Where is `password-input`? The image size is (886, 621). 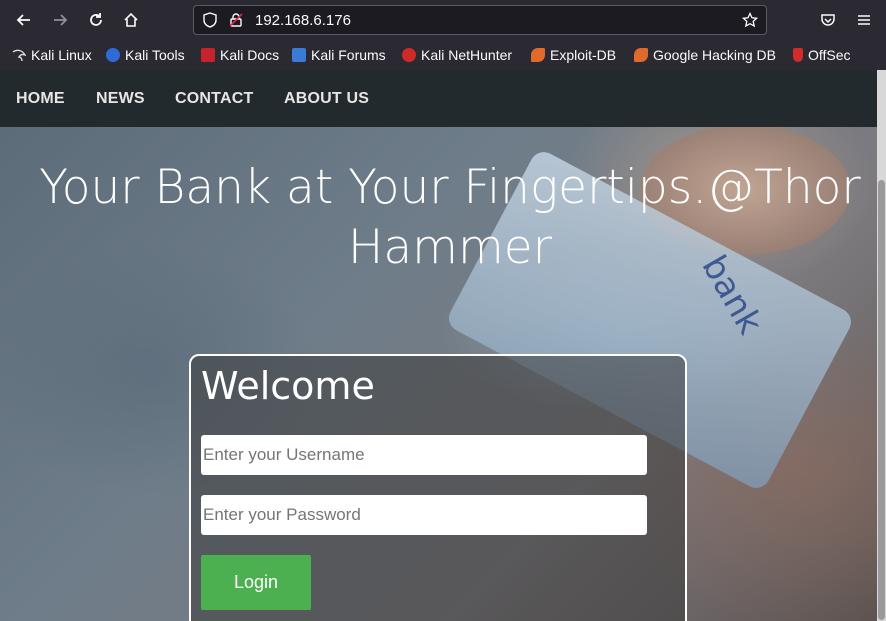 password-input is located at coordinates (424, 515).